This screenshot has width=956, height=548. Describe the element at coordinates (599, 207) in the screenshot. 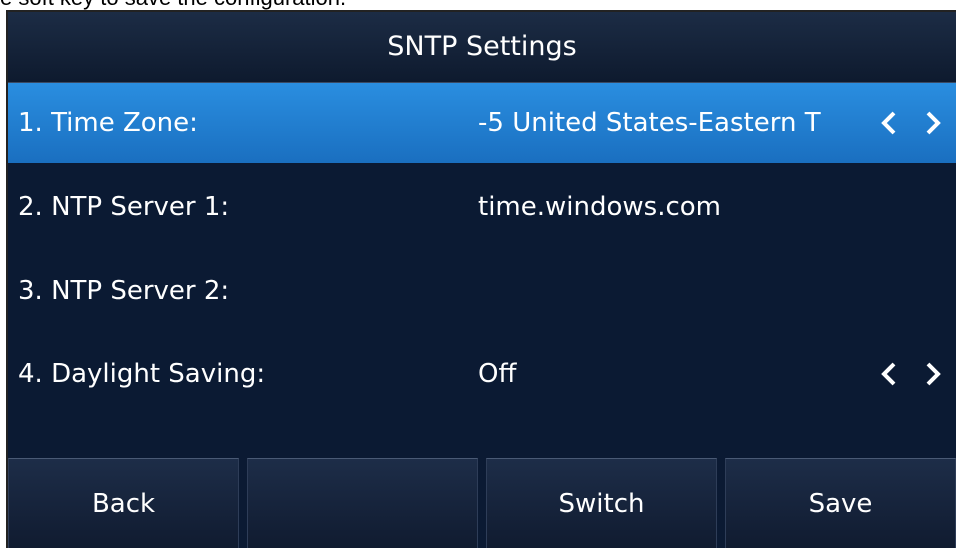

I see `setting-value-ntp-server-1: time.windows.com` at that location.